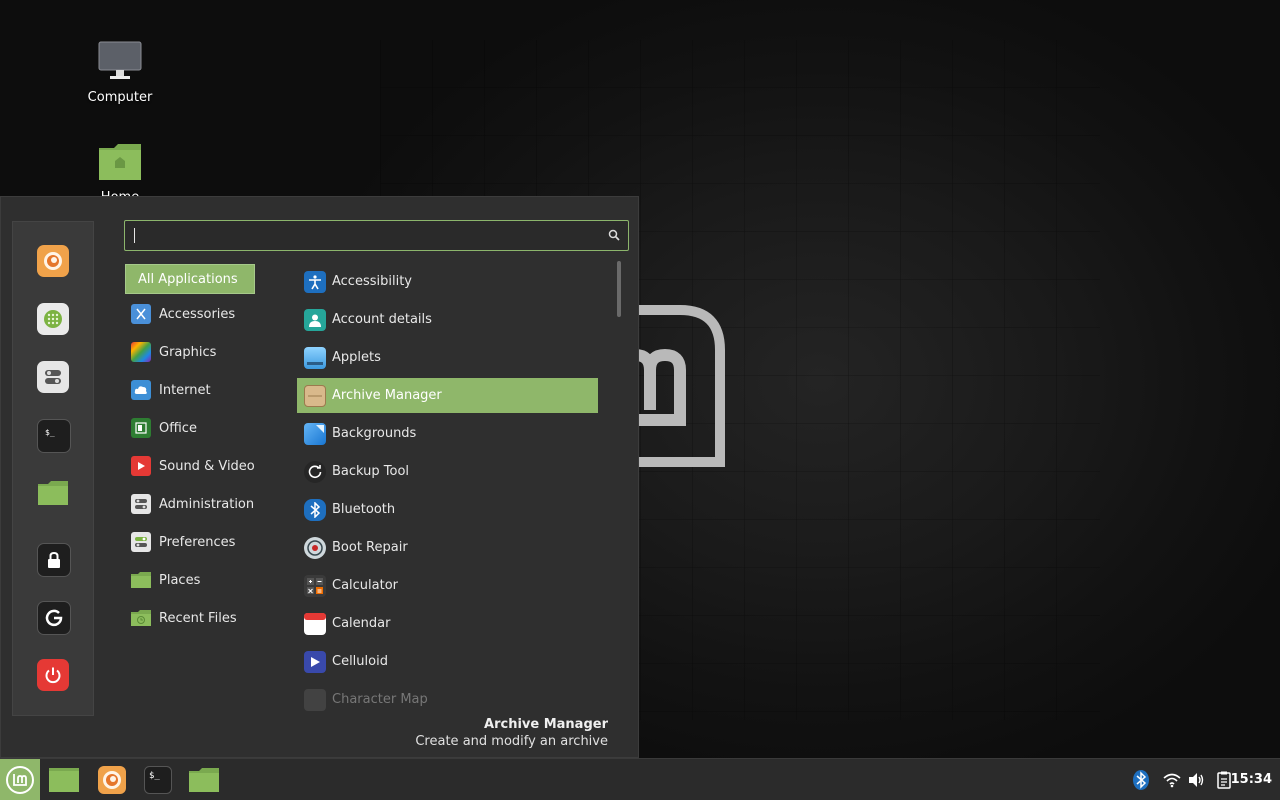 The width and height of the screenshot is (1280, 800). What do you see at coordinates (315, 281) in the screenshot?
I see `accessibility-icon` at bounding box center [315, 281].